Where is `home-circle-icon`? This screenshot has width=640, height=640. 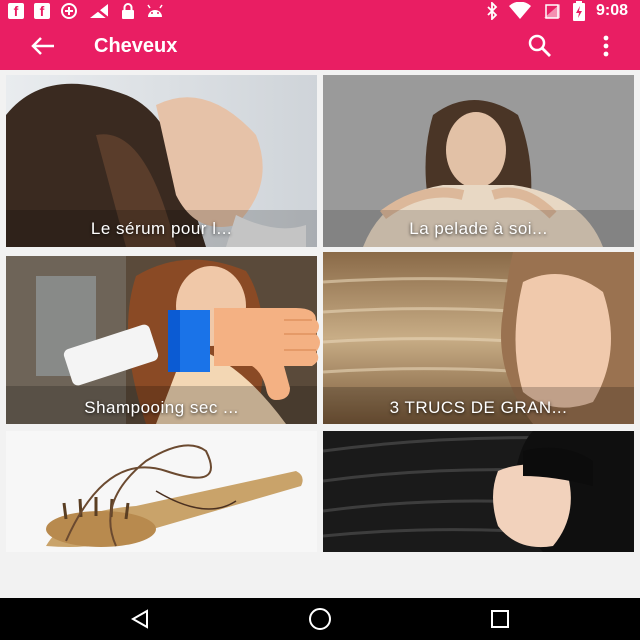
home-circle-icon is located at coordinates (320, 619).